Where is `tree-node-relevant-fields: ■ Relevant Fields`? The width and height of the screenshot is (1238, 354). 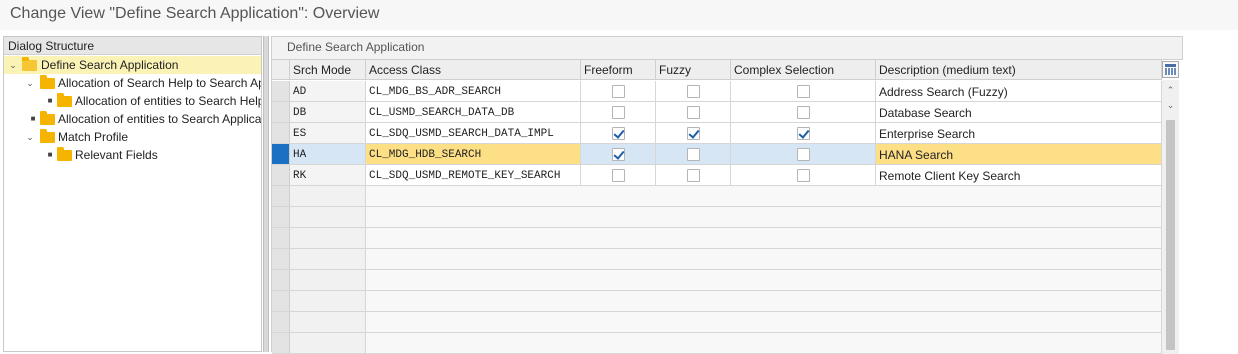
tree-node-relevant-fields: ■ Relevant Fields is located at coordinates (132, 155).